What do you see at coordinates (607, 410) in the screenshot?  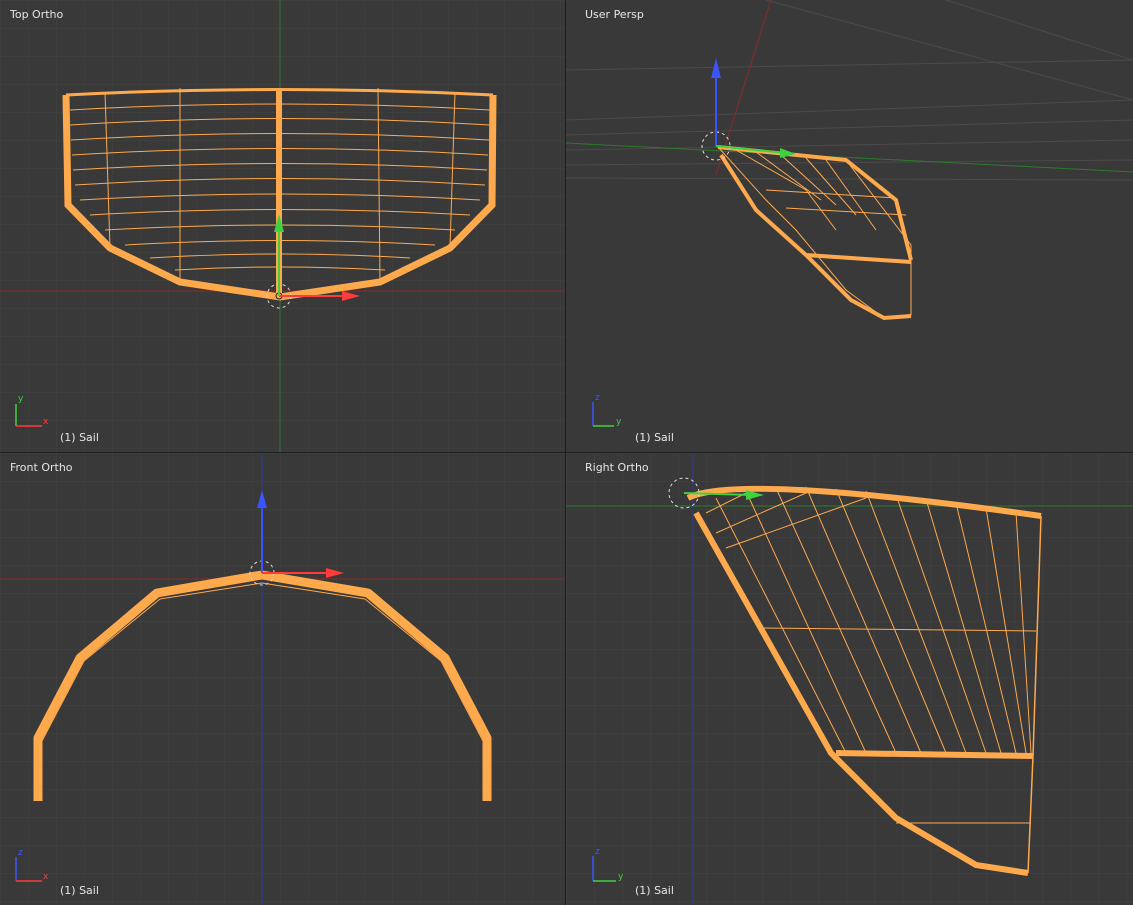 I see `axis-widget: z y` at bounding box center [607, 410].